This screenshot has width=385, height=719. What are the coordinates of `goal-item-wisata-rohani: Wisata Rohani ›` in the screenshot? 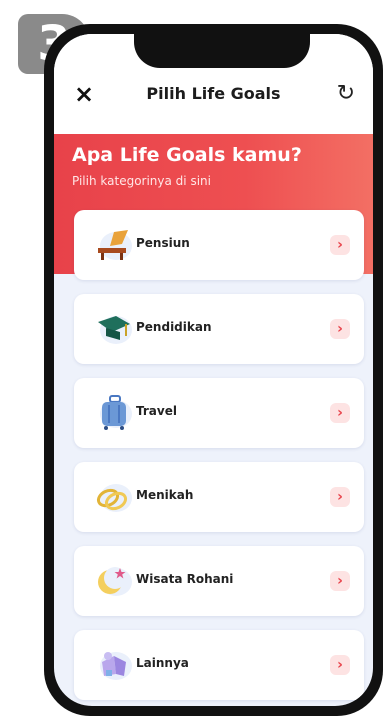 It's located at (219, 581).